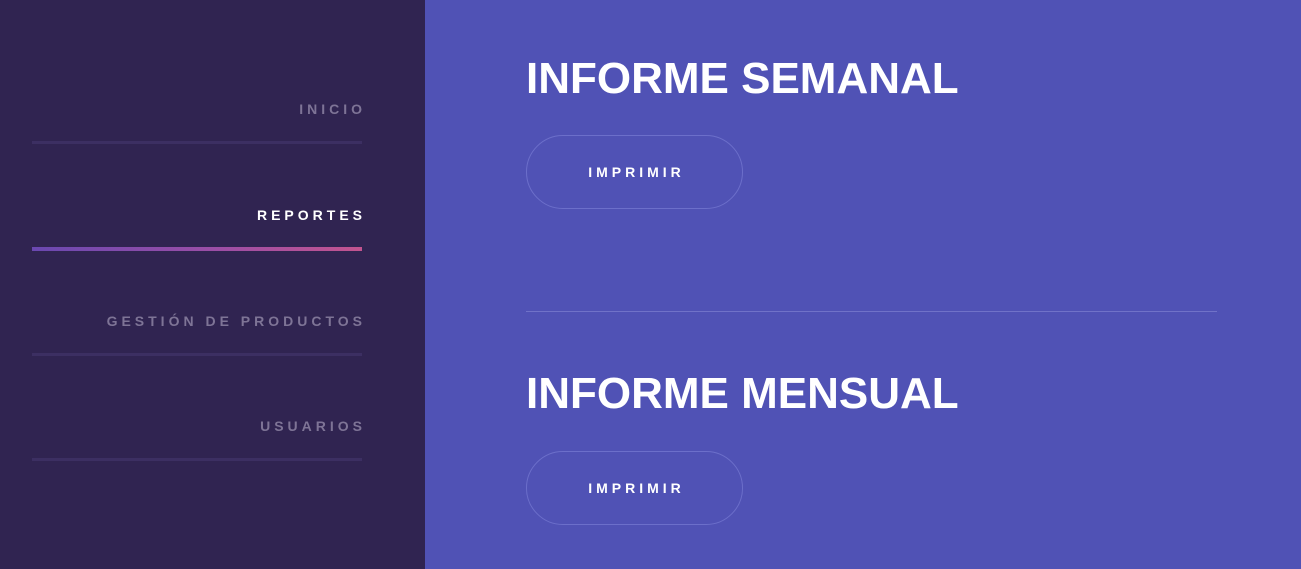 This screenshot has height=569, width=1301. What do you see at coordinates (871, 311) in the screenshot?
I see `section-divider` at bounding box center [871, 311].